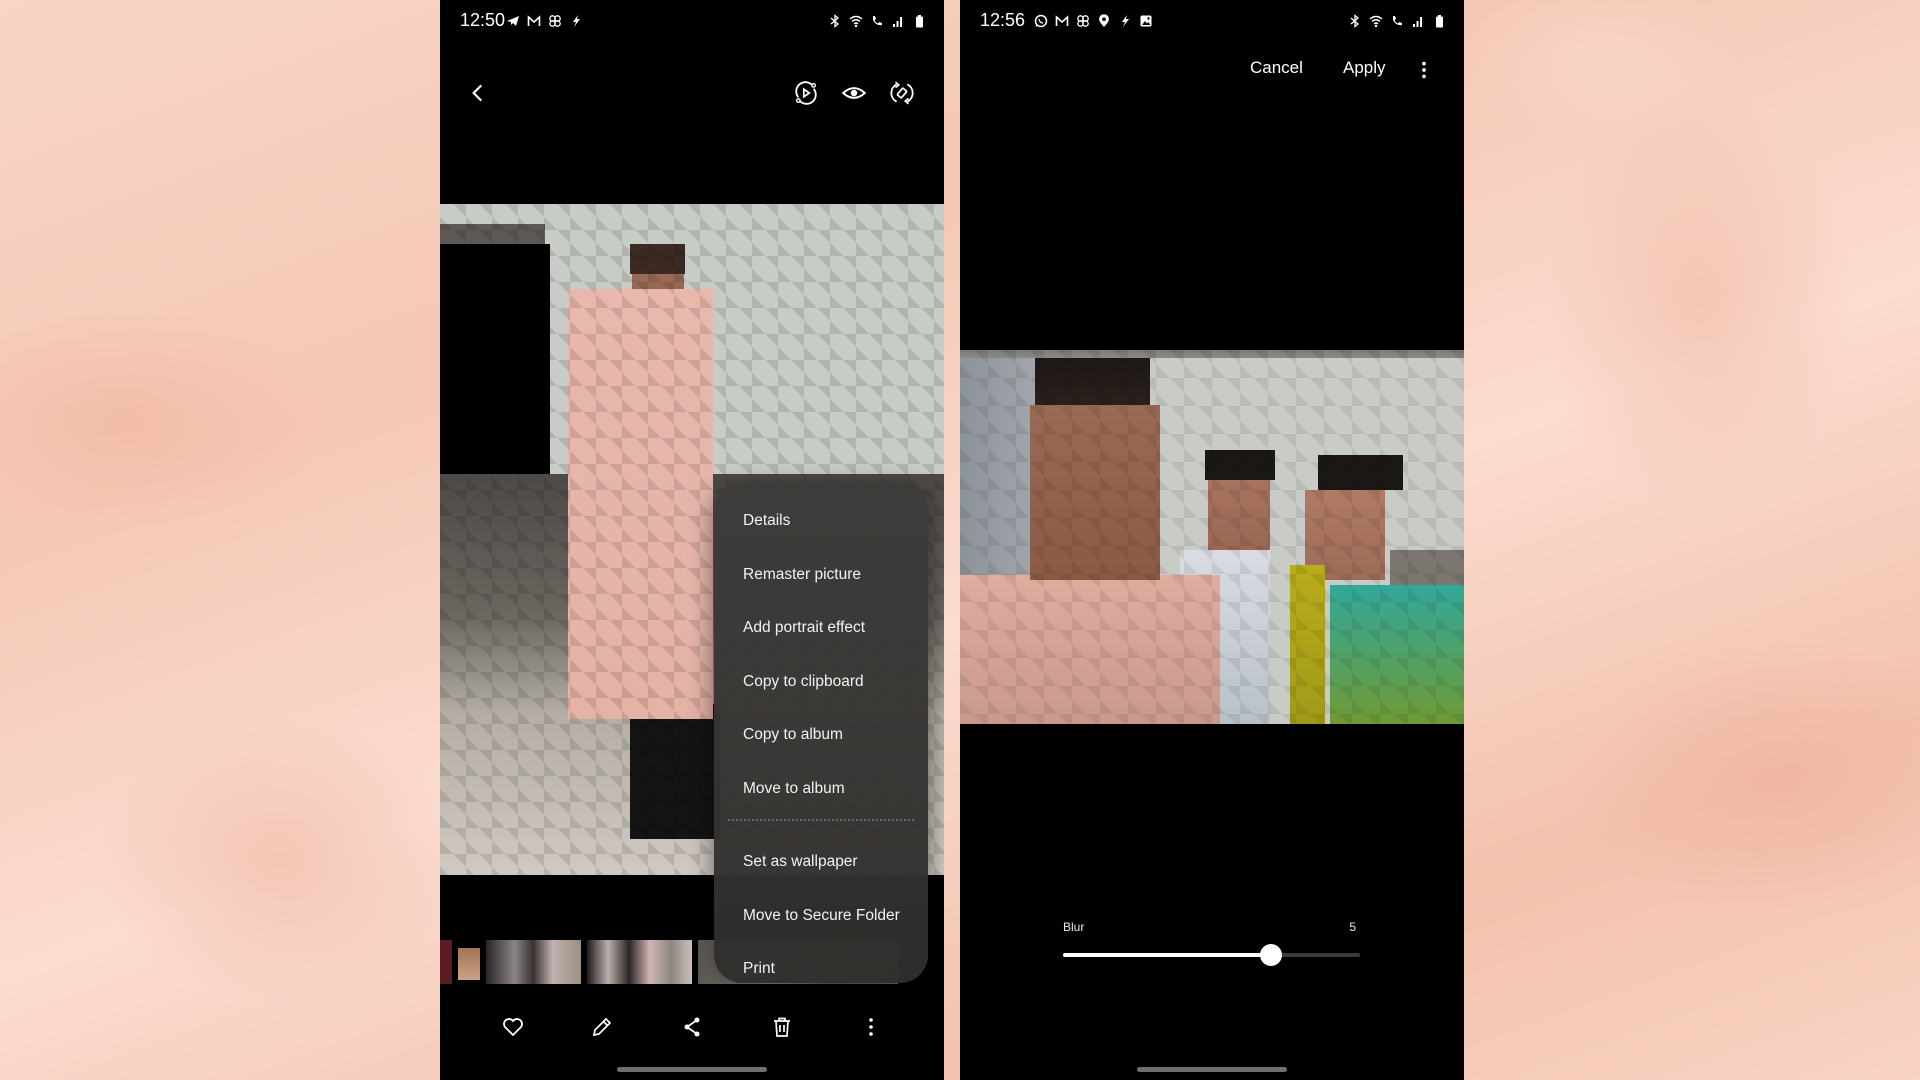 The height and width of the screenshot is (1080, 1920). Describe the element at coordinates (821, 628) in the screenshot. I see `menu-item-add-portrait-effect: Add portrait effect` at that location.